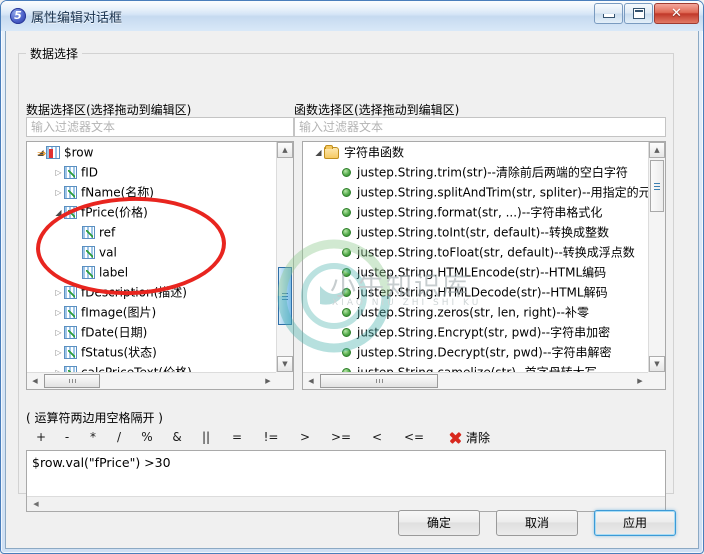 The width and height of the screenshot is (704, 554). Describe the element at coordinates (482, 272) in the screenshot. I see `tree-item-label: justep.String.HTMLEncode(str)--HTML编码` at that location.